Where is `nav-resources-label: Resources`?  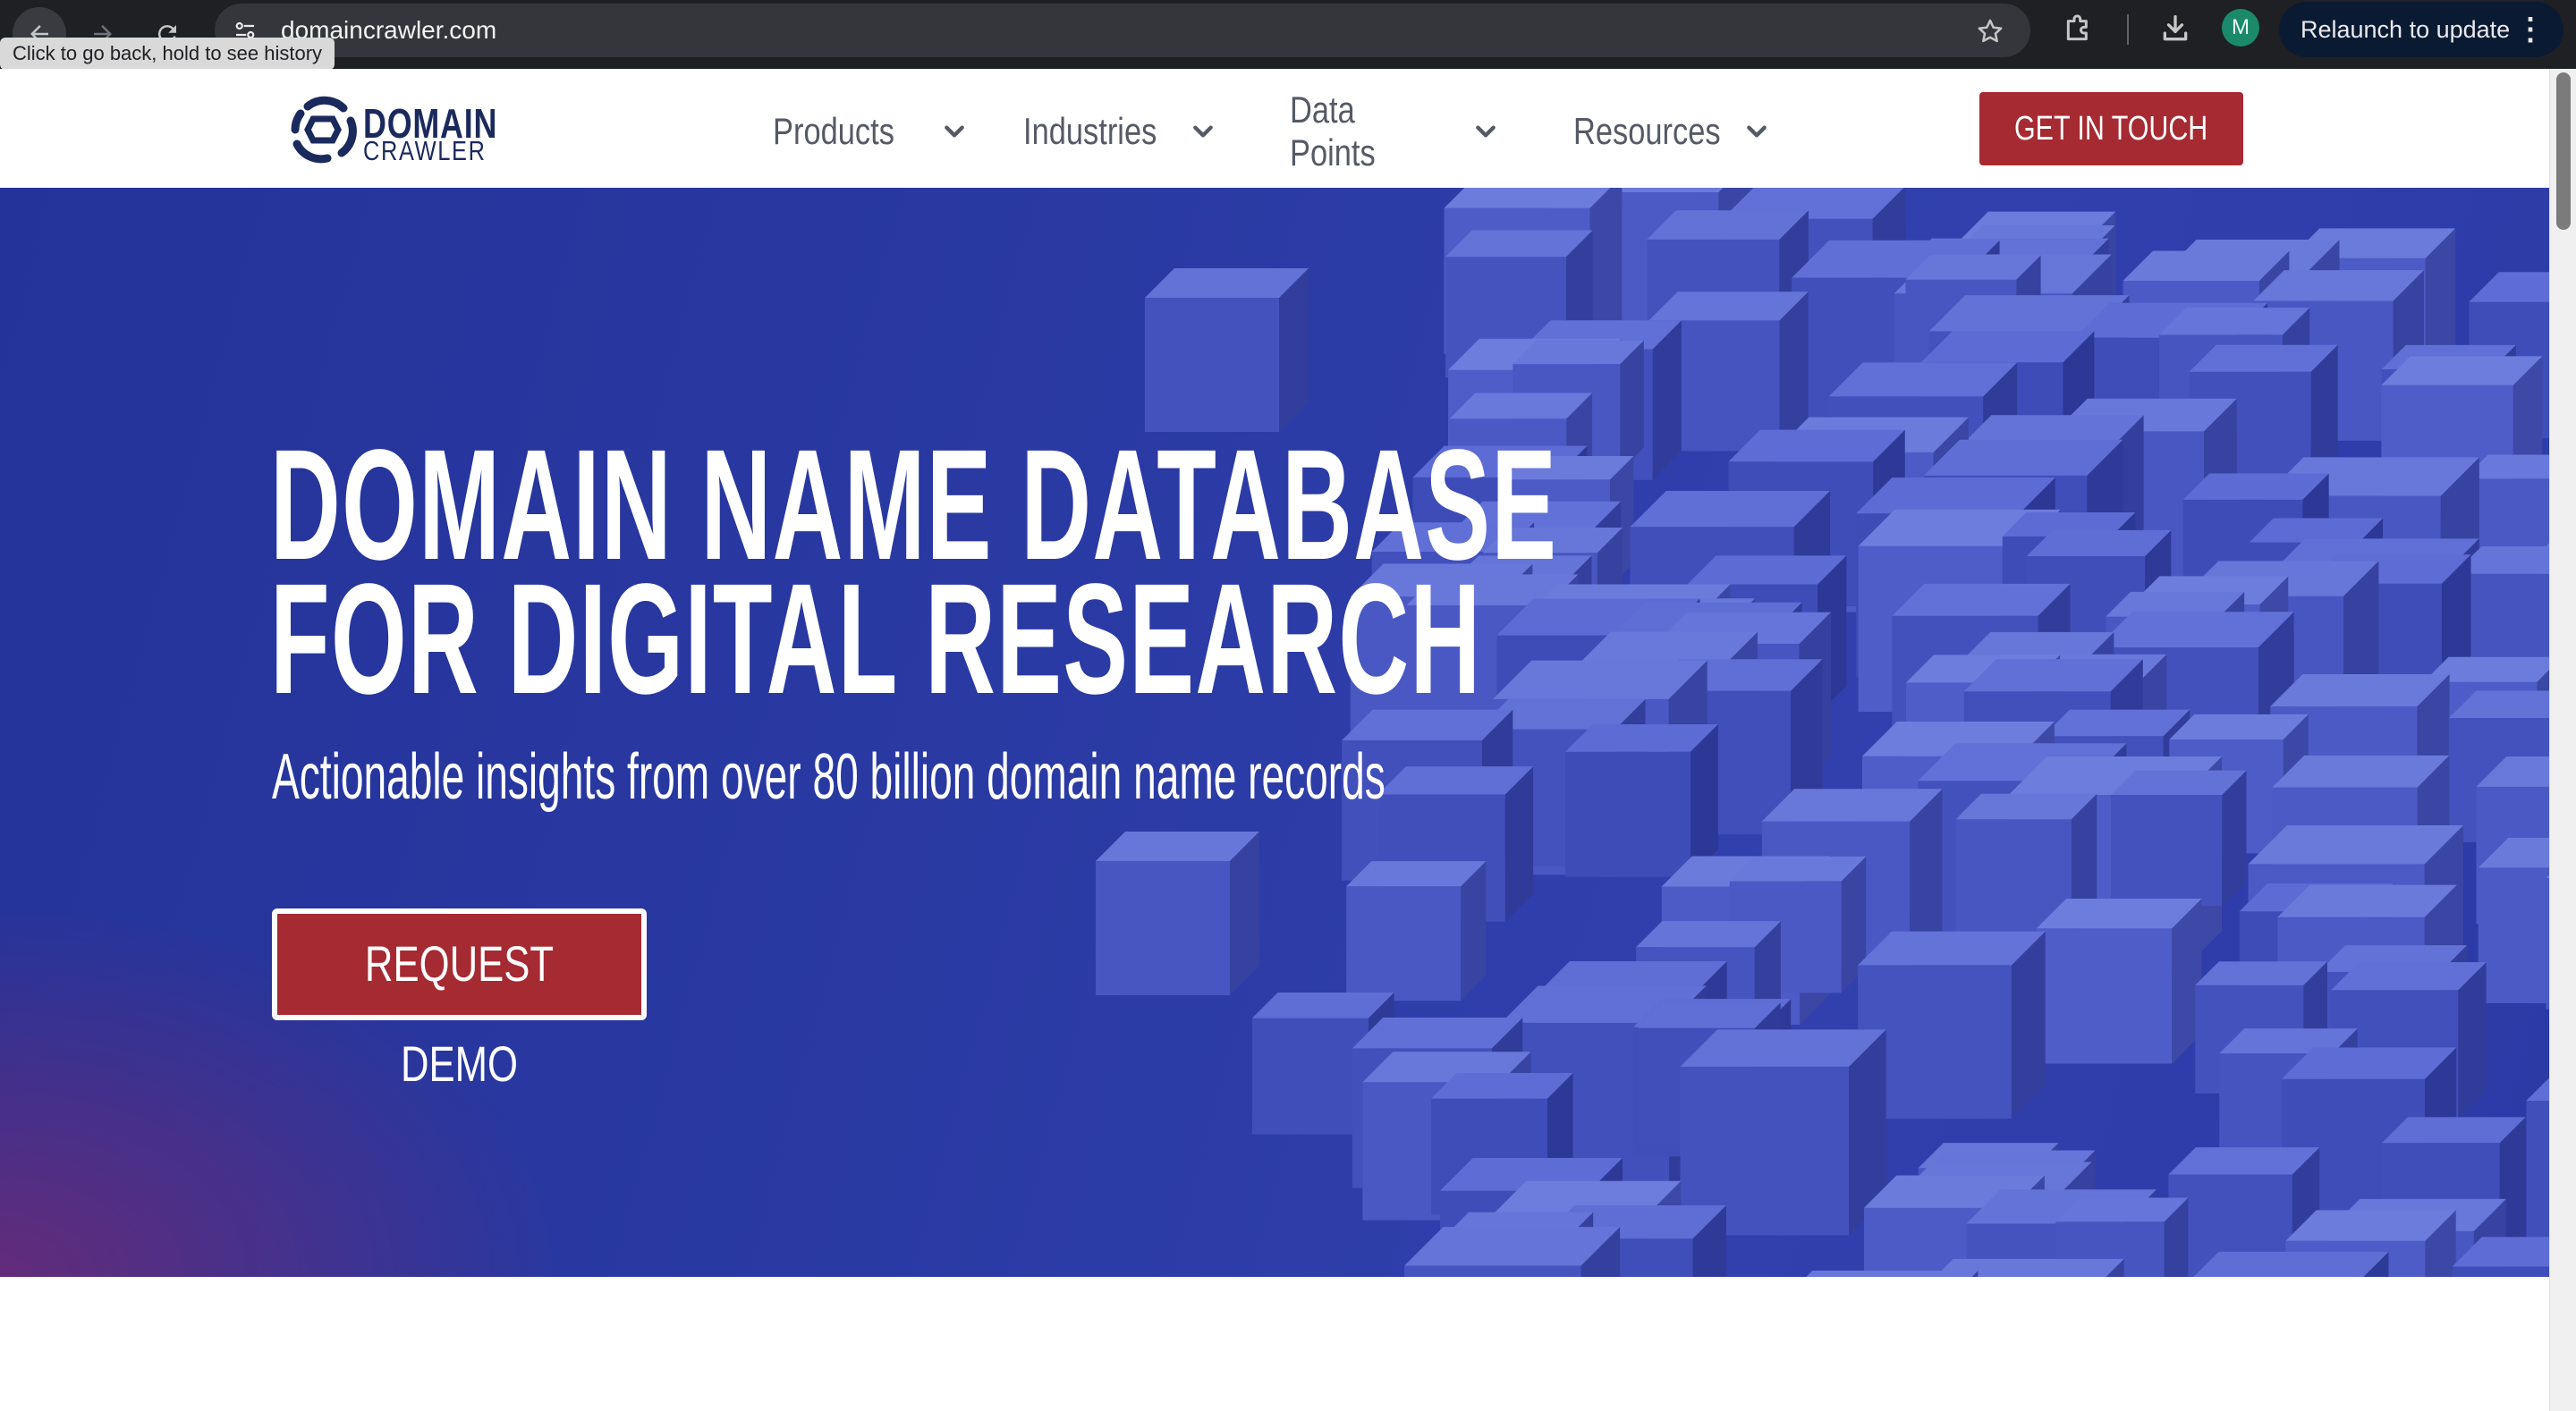
nav-resources-label: Resources is located at coordinates (1647, 131).